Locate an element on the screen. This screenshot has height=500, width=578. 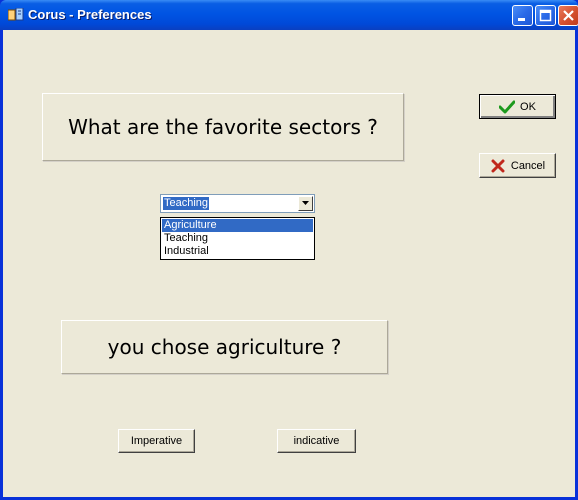
cancel-button: Cancel is located at coordinates (517, 165).